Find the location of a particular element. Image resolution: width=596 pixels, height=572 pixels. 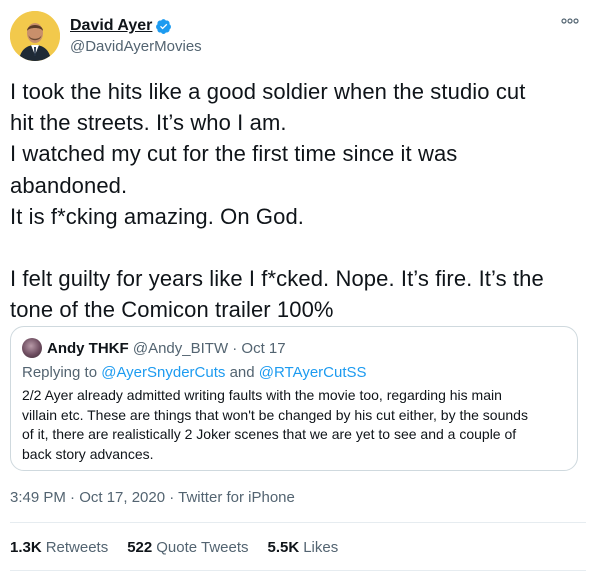

quoted-tweet-header: Andy THKF @Andy_BITW · Oct 17 is located at coordinates (166, 348).